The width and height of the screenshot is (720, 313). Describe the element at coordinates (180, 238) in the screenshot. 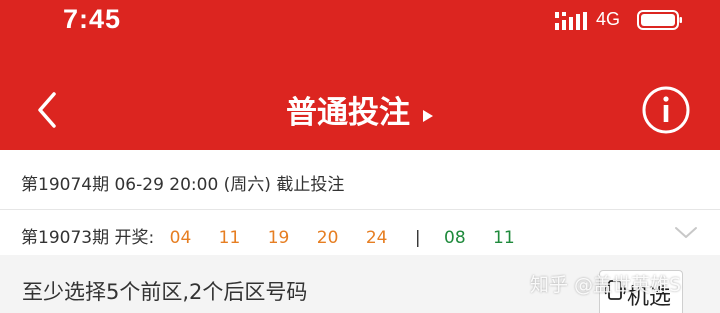

I see `front-number: 04` at that location.